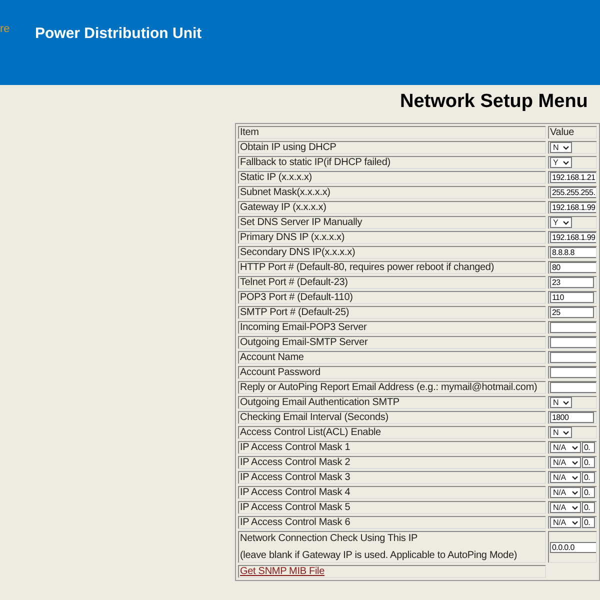  Describe the element at coordinates (392, 267) in the screenshot. I see `item-label: HTTP Port # (Default-80, requires power reboot if changed)` at that location.